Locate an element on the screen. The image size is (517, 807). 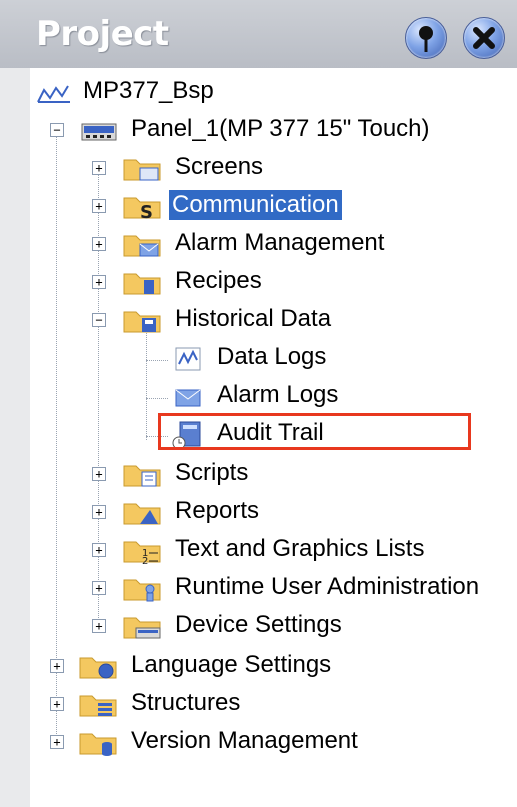
folder-historical-icon is located at coordinates (142, 322).